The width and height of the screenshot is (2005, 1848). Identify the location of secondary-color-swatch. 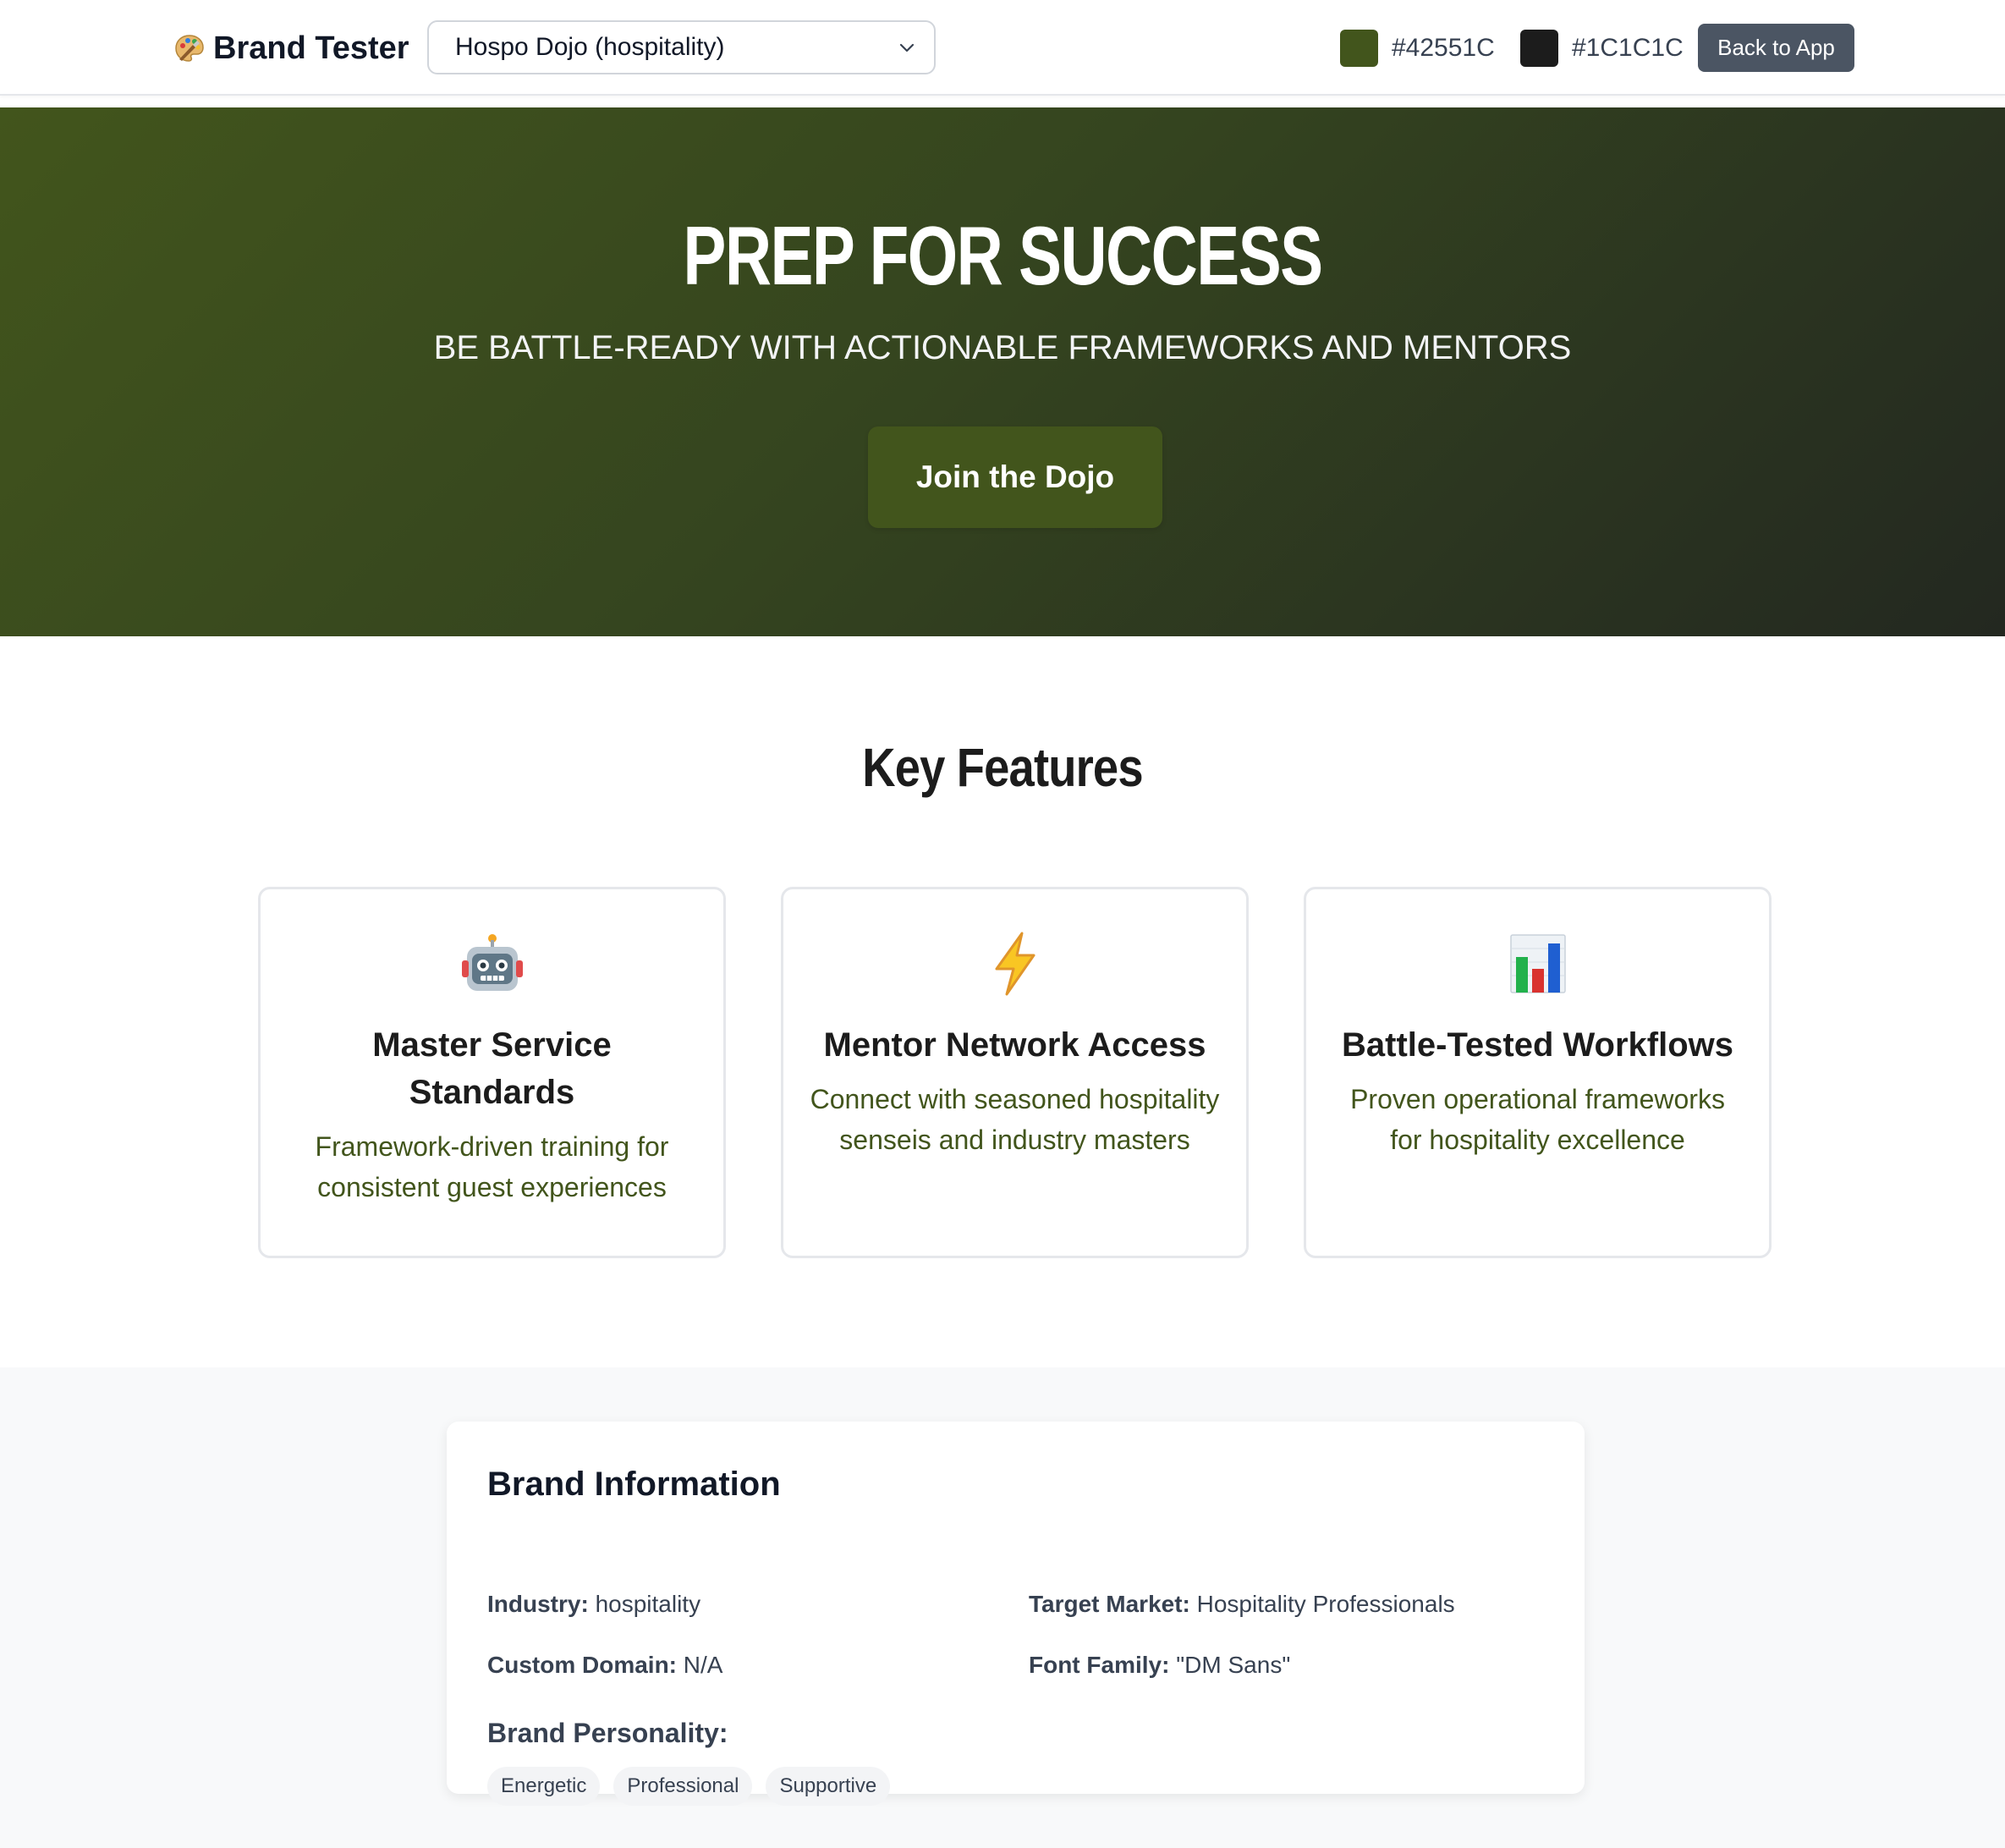
(1539, 48).